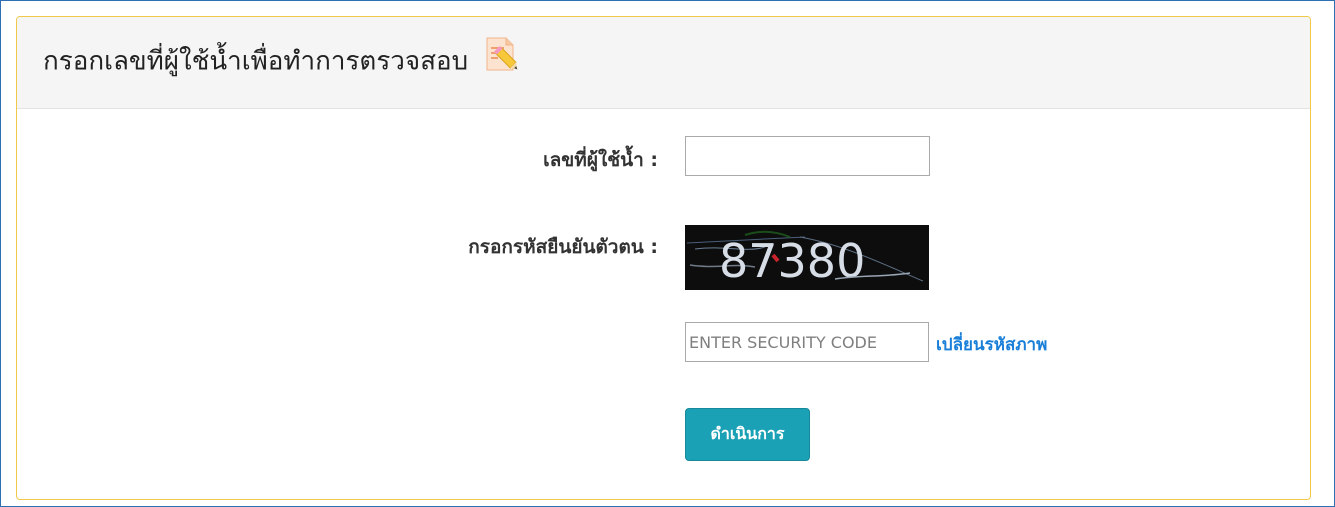  I want to click on edit-note-icon, so click(502, 59).